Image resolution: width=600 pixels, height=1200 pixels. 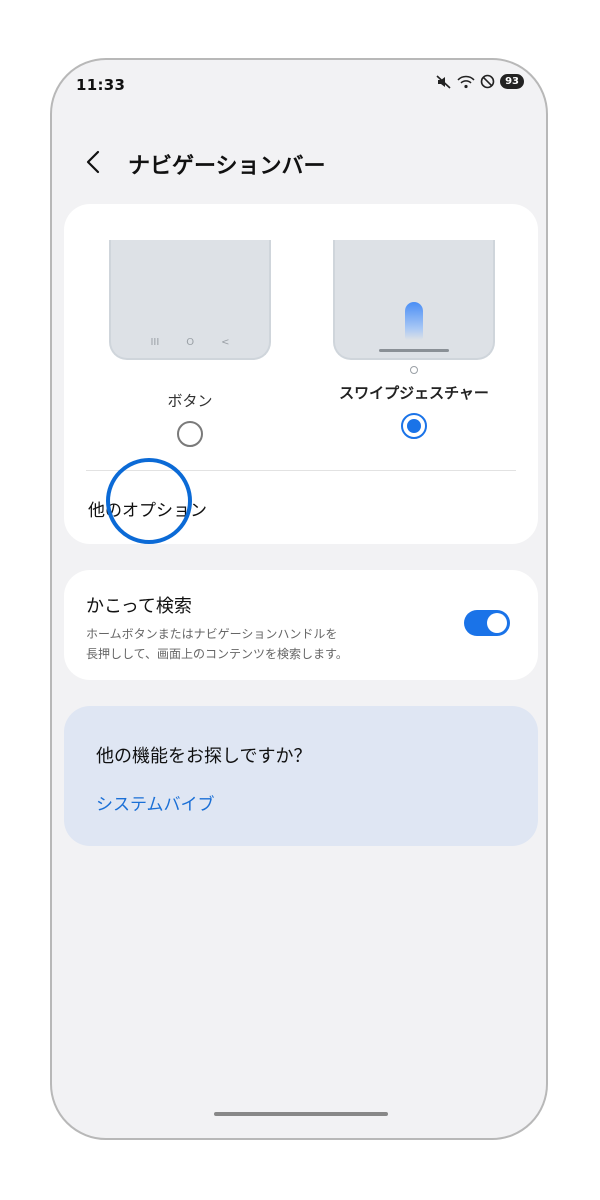 What do you see at coordinates (301, 1114) in the screenshot?
I see `home-indicator` at bounding box center [301, 1114].